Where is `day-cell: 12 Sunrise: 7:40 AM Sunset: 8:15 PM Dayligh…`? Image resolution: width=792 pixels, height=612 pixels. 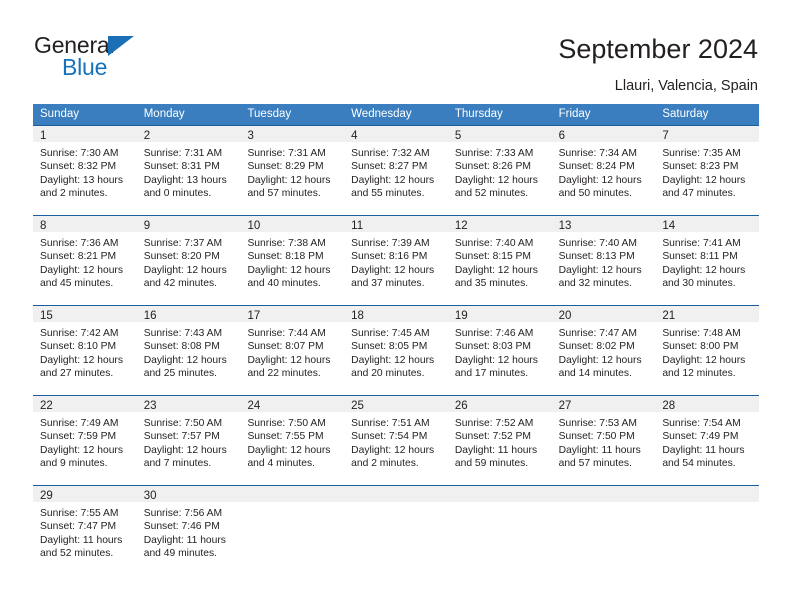 day-cell: 12 Sunrise: 7:40 AM Sunset: 8:15 PM Dayligh… is located at coordinates (499, 260).